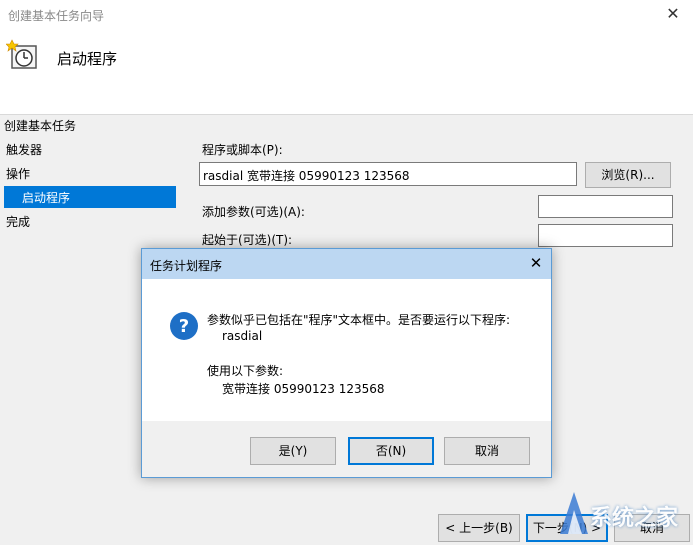 This screenshot has width=693, height=545. Describe the element at coordinates (18, 221) in the screenshot. I see `sidebar-item-finish: 完成` at that location.